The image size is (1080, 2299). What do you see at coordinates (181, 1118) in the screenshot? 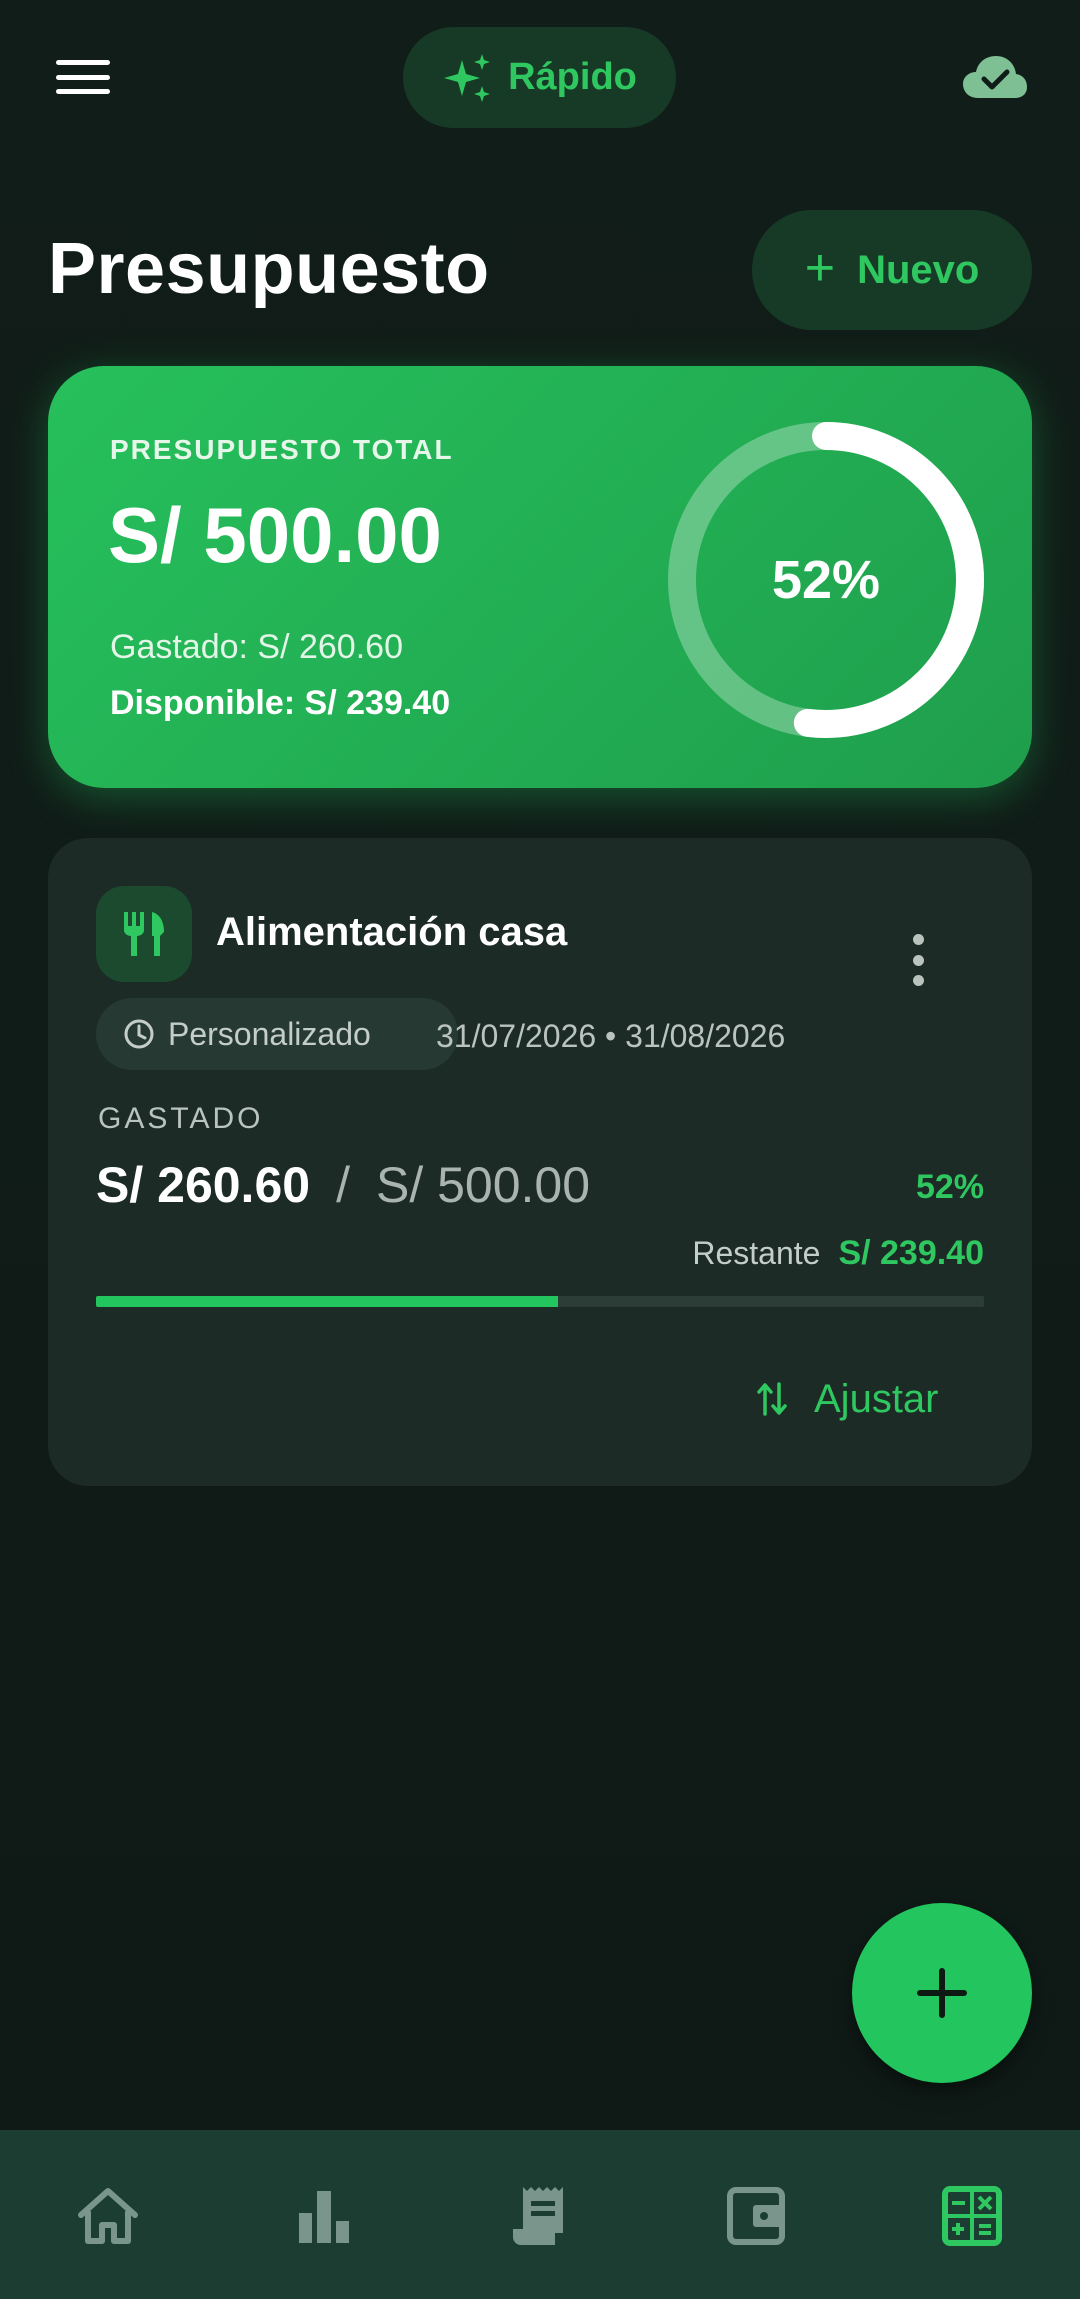
I see `spent-label: GASTADO` at bounding box center [181, 1118].